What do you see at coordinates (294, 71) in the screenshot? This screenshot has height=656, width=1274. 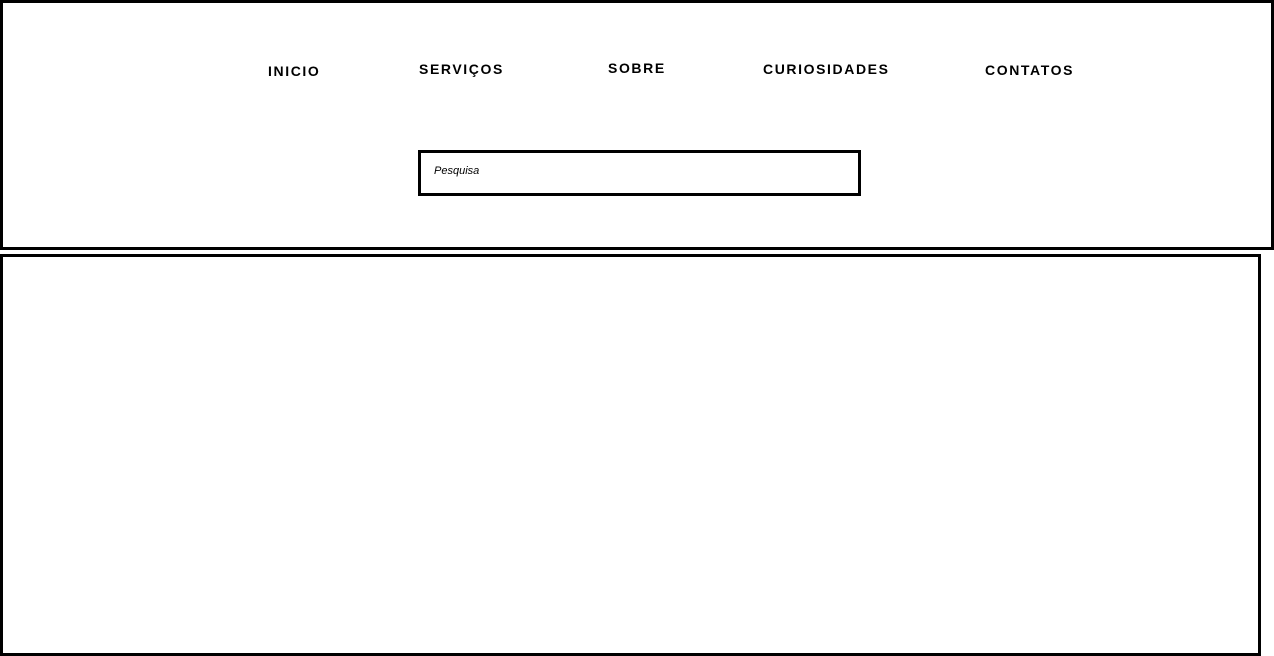 I see `nav-link-inicio: INICIO` at bounding box center [294, 71].